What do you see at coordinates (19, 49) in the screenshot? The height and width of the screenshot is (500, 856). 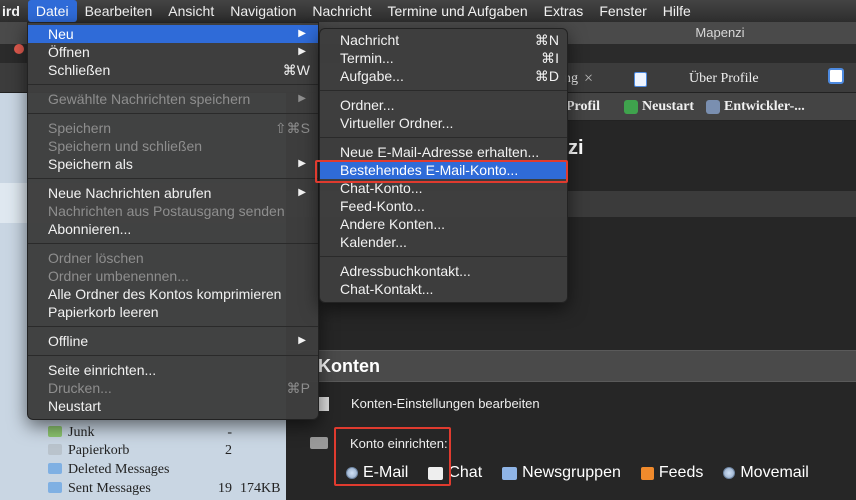 I see `close-window-icon` at bounding box center [19, 49].